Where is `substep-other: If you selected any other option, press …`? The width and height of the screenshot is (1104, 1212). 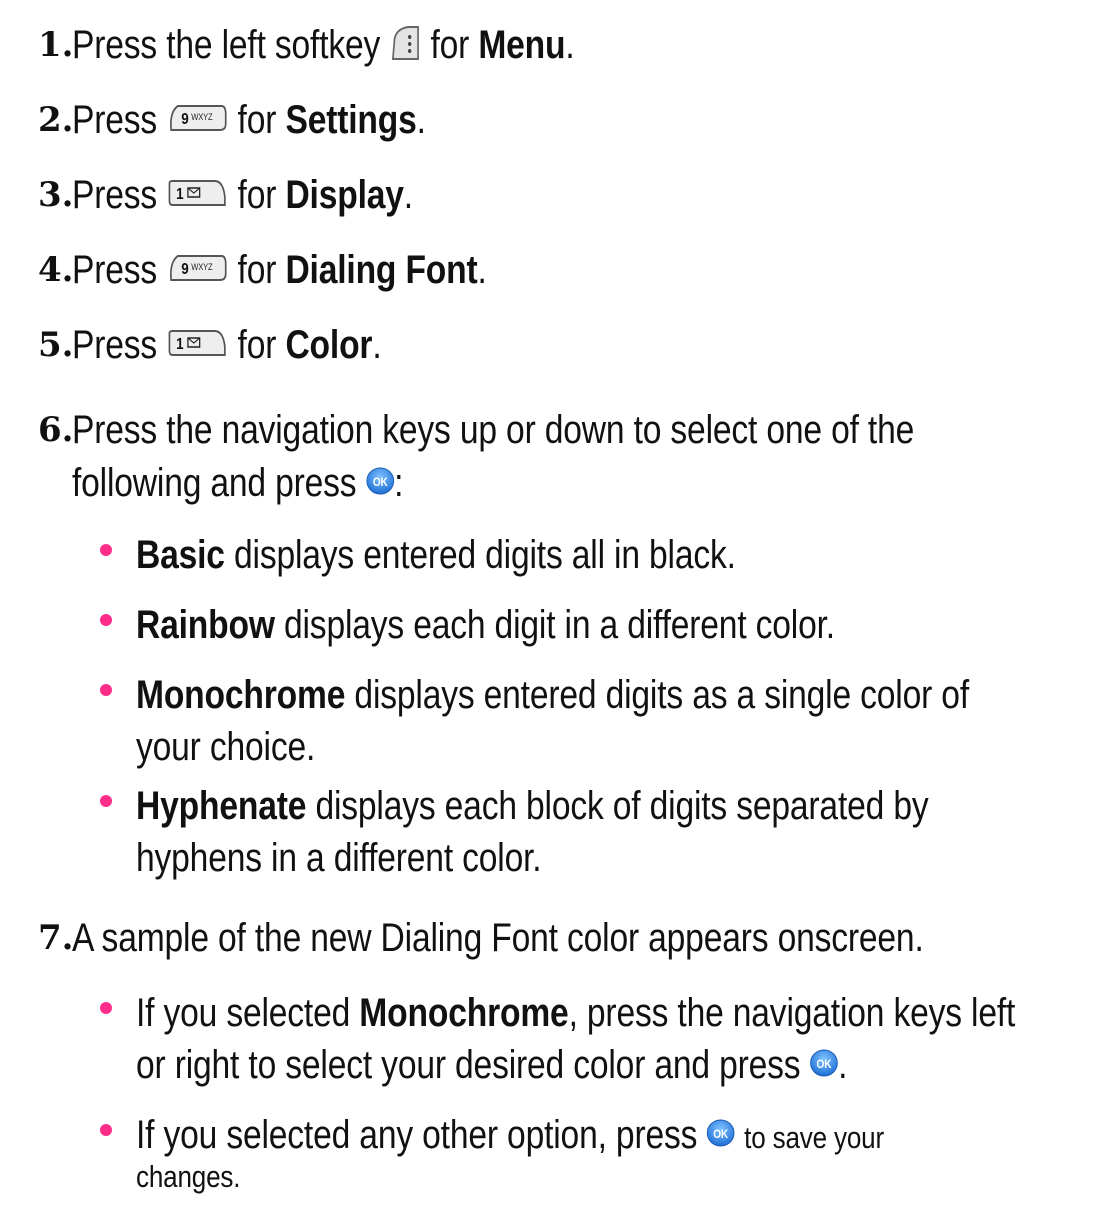
substep-other: If you selected any other option, press … is located at coordinates (510, 1135).